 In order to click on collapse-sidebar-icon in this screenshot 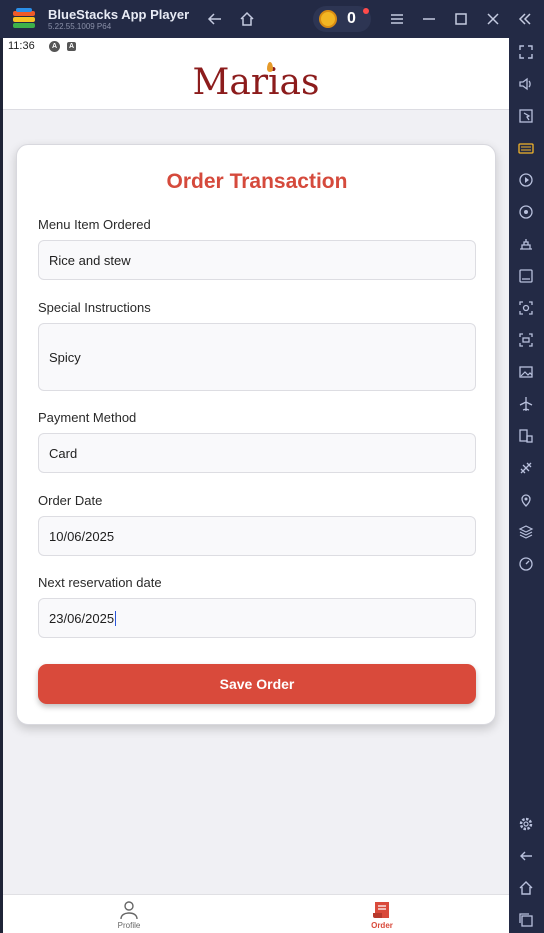, I will do `click(525, 19)`.